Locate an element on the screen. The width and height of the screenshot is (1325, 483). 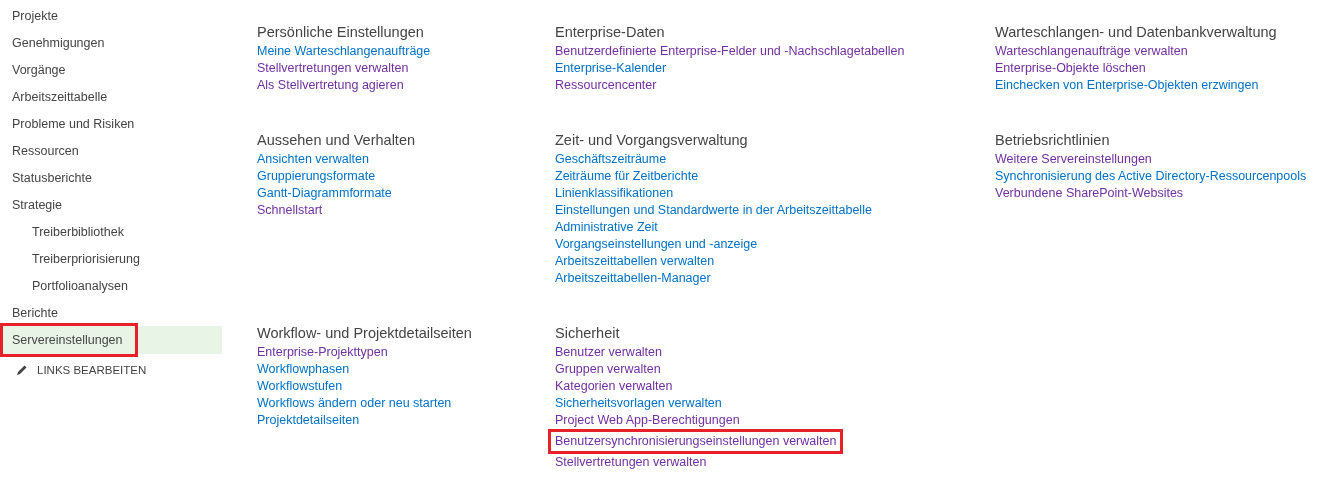
nav-item: Arbeitszeittabelle is located at coordinates (61, 96).